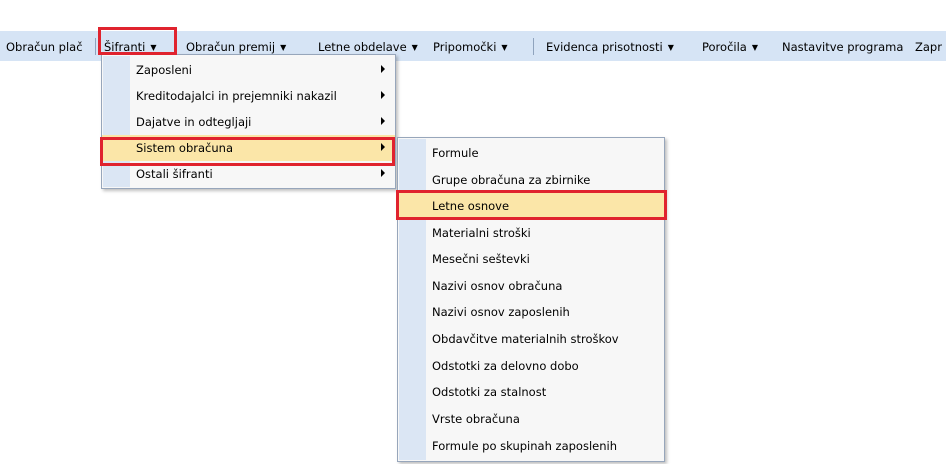 The height and width of the screenshot is (464, 946). I want to click on menu-item-label: Materialni stroški, so click(481, 233).